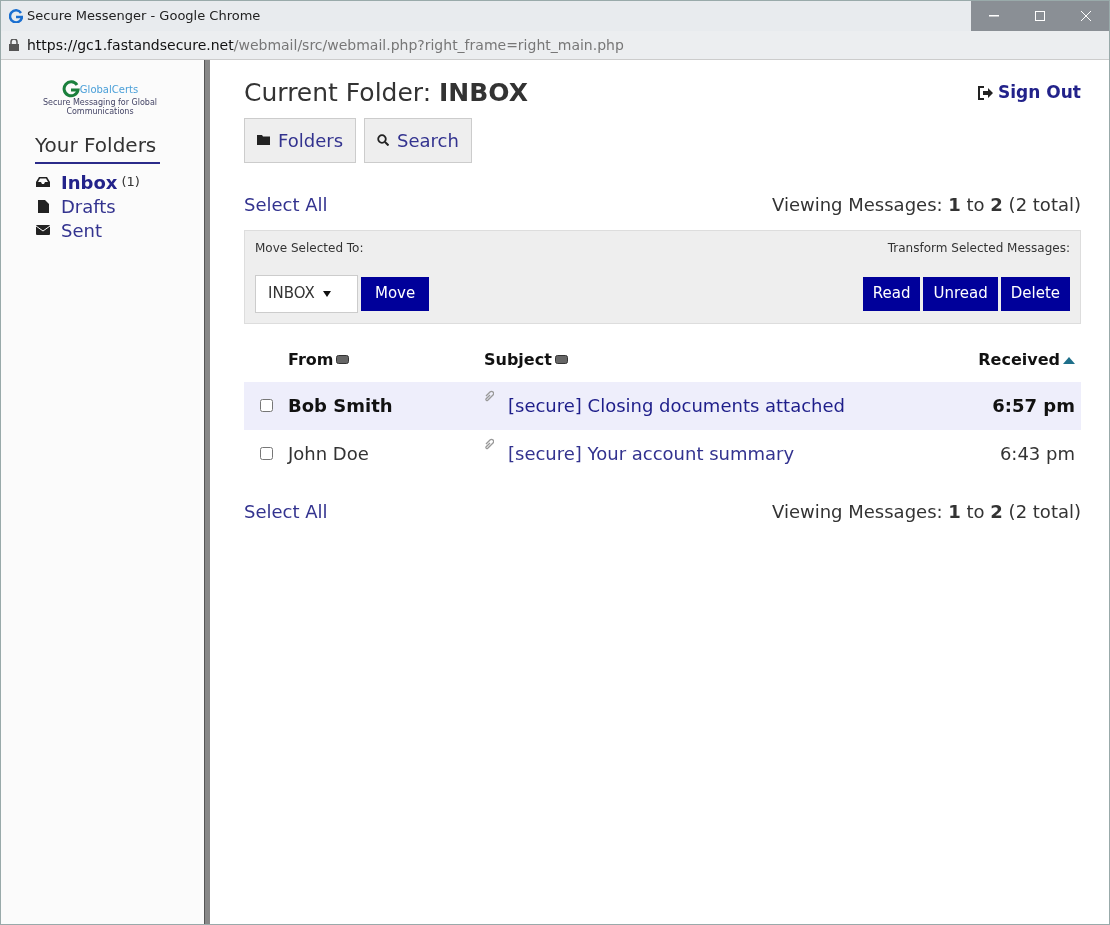 Image resolution: width=1110 pixels, height=925 pixels. Describe the element at coordinates (986, 92) in the screenshot. I see `sign-out-icon` at that location.